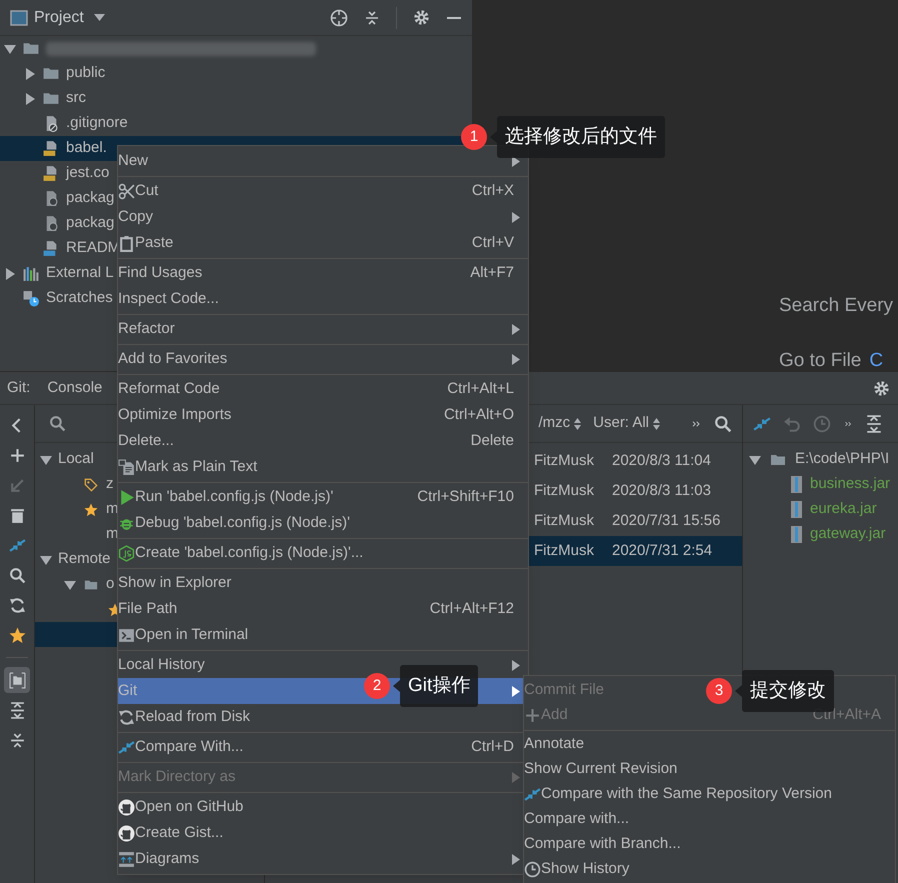 The height and width of the screenshot is (883, 898). Describe the element at coordinates (876, 360) in the screenshot. I see `shortcut-text: C` at that location.